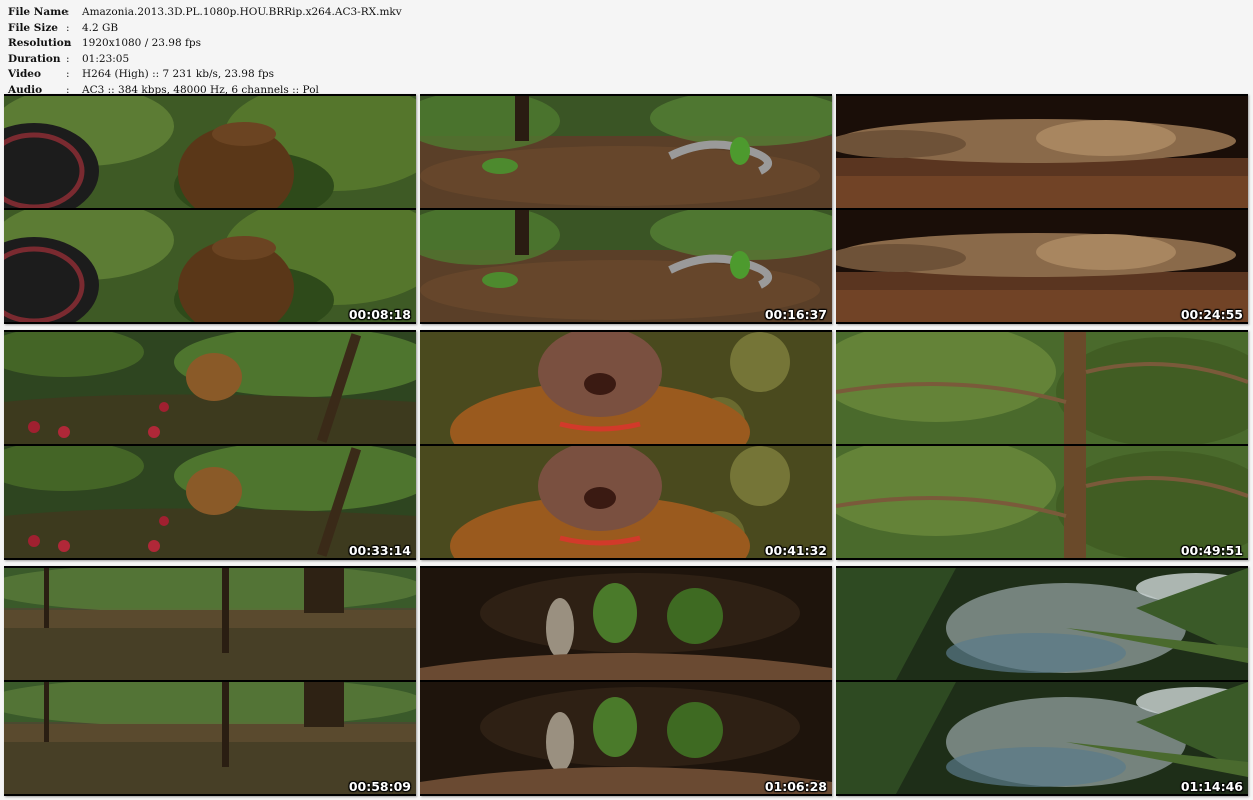 Image resolution: width=1253 pixels, height=800 pixels. Describe the element at coordinates (379, 314) in the screenshot. I see `timestamp-label: 00:08:18` at that location.